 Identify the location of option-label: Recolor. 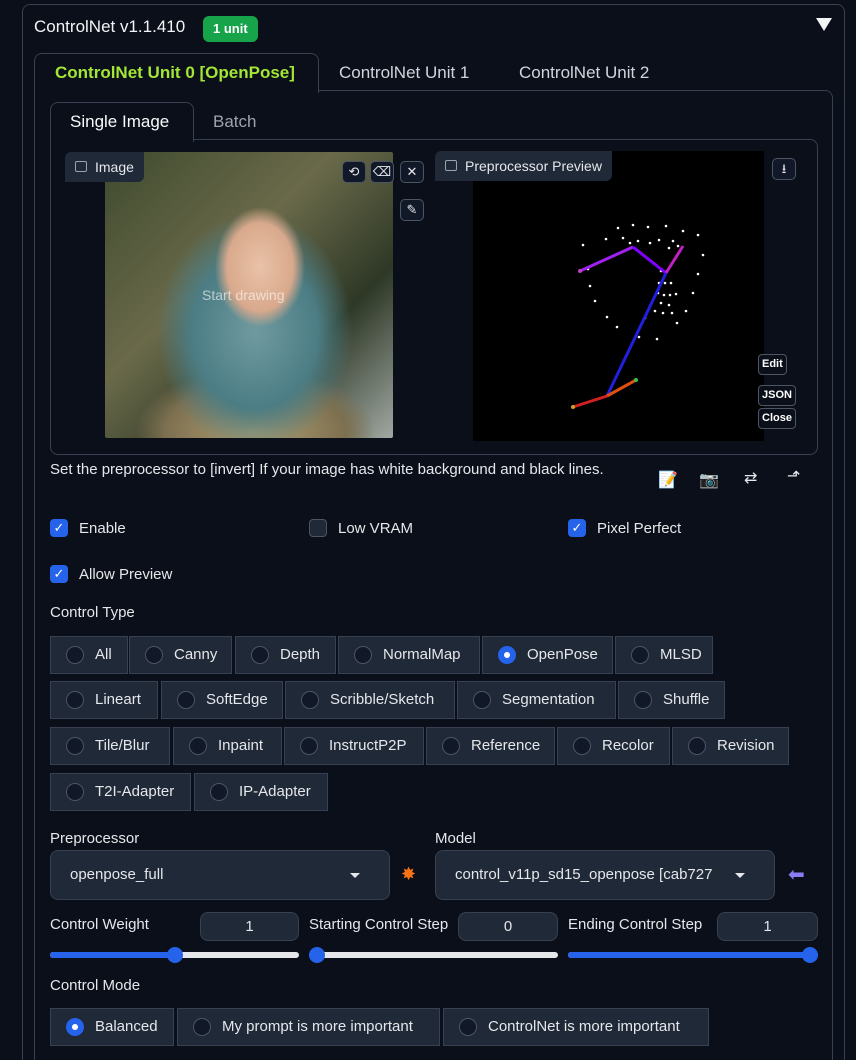
(628, 745).